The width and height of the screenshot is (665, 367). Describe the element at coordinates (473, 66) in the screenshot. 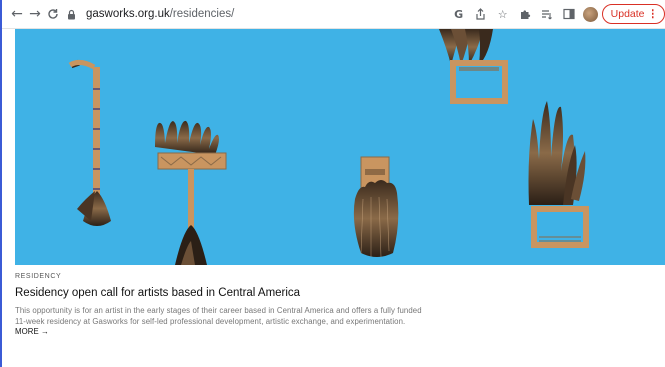

I see `artwork-top-frame` at that location.